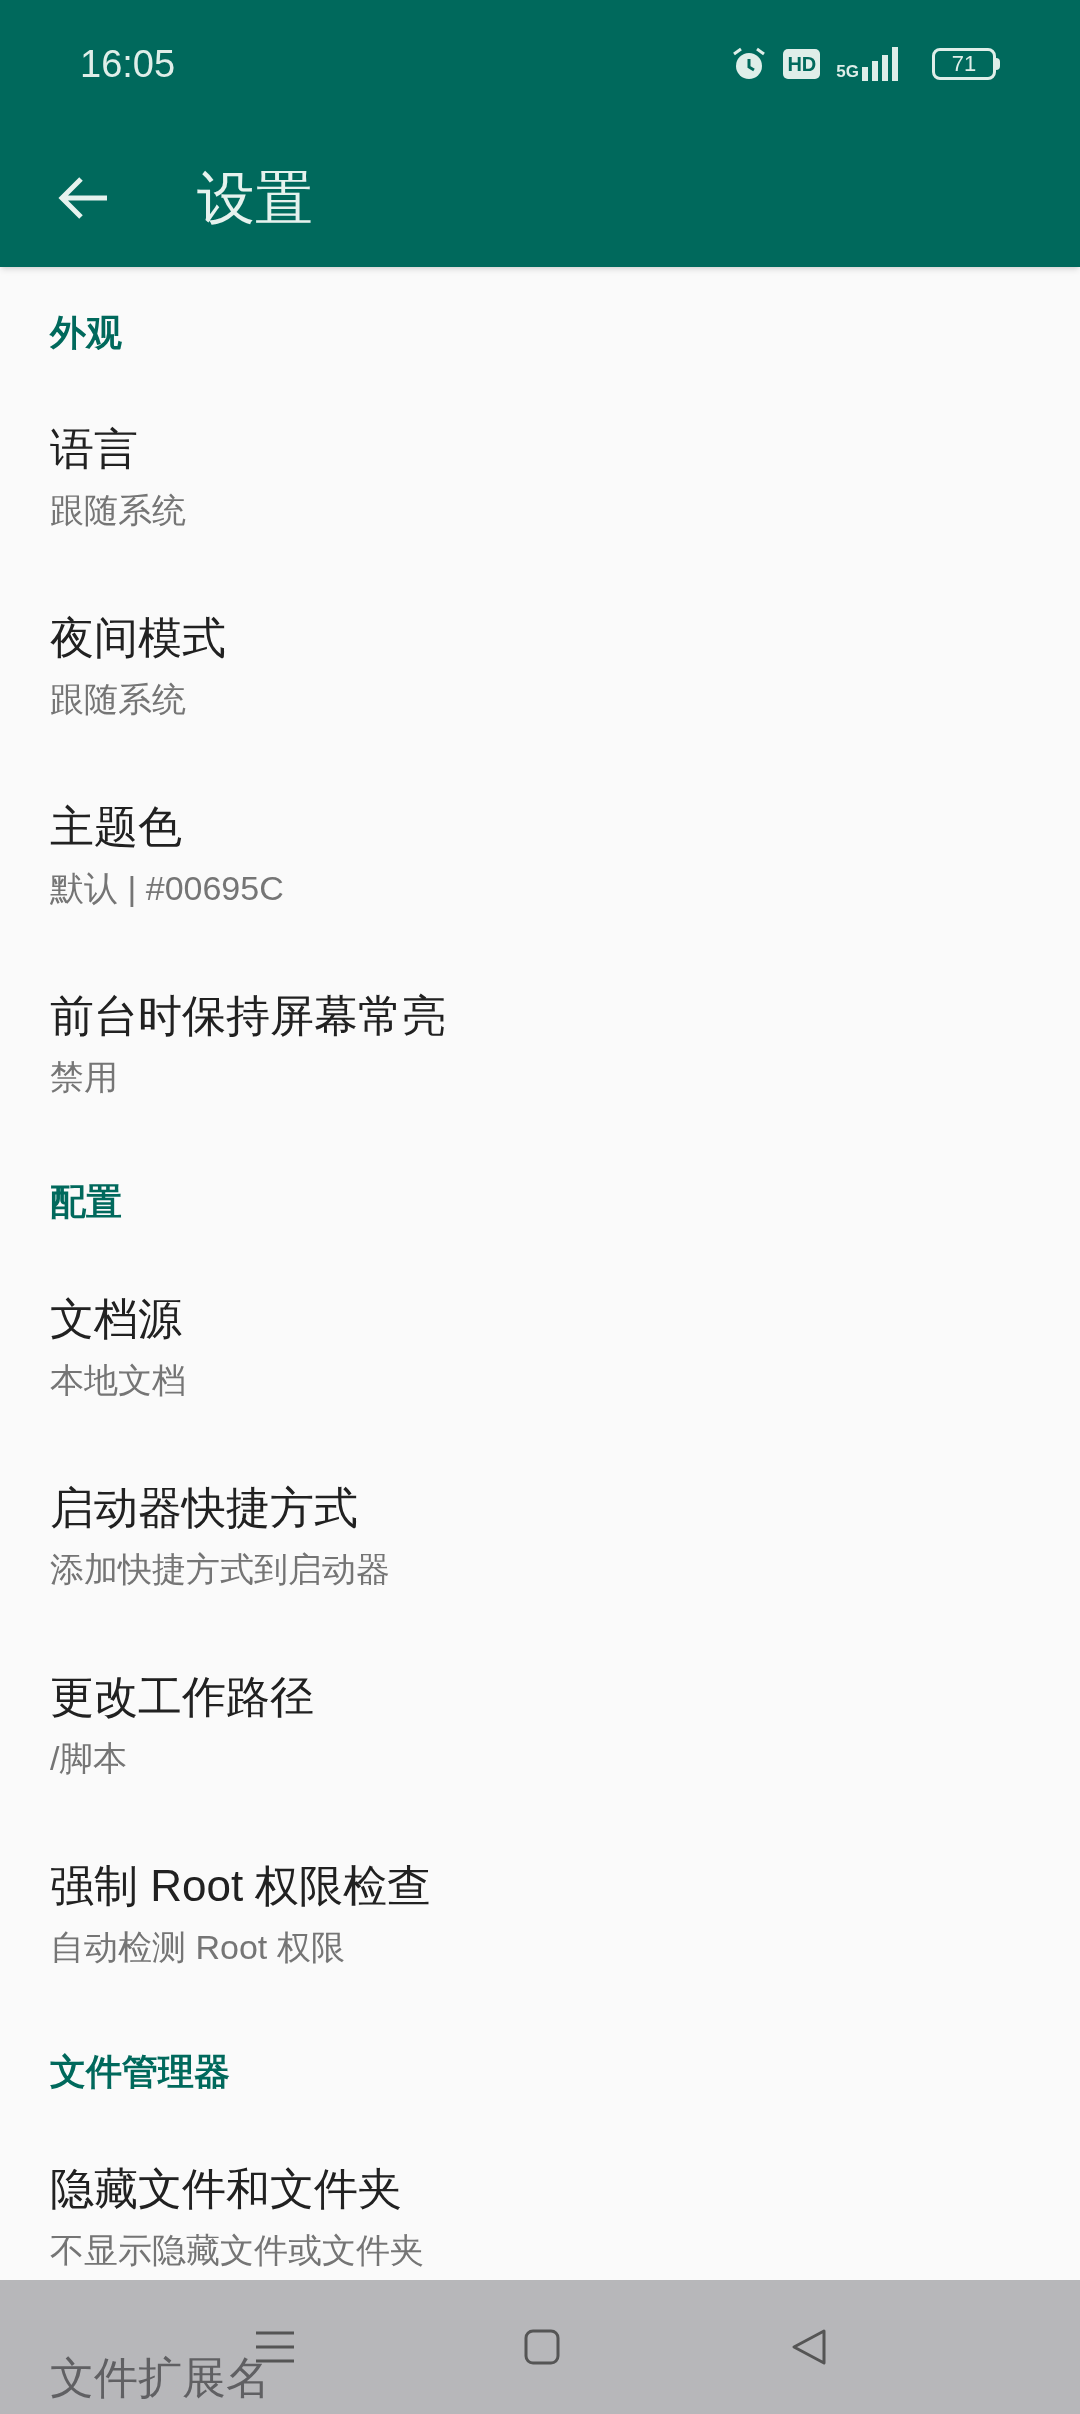 This screenshot has height=2414, width=1080. Describe the element at coordinates (83, 197) in the screenshot. I see `back-arrow-icon` at that location.